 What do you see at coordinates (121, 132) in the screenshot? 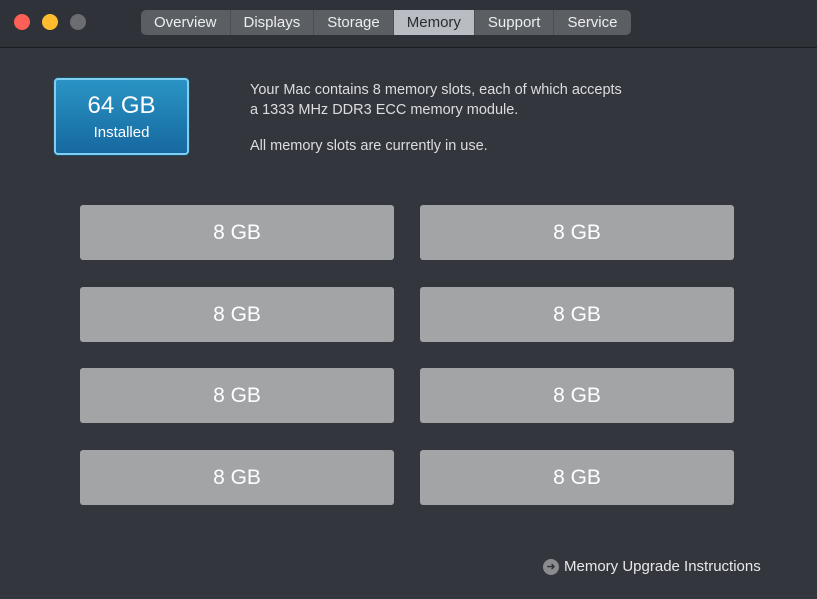
I see `installed-label: Installed` at bounding box center [121, 132].